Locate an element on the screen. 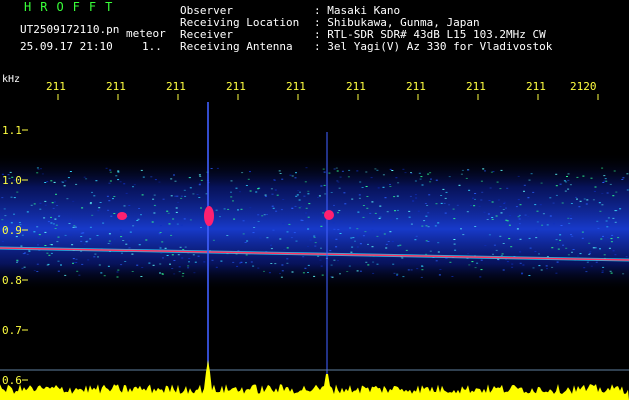  y-tick-label: 0.6 is located at coordinates (12, 380).